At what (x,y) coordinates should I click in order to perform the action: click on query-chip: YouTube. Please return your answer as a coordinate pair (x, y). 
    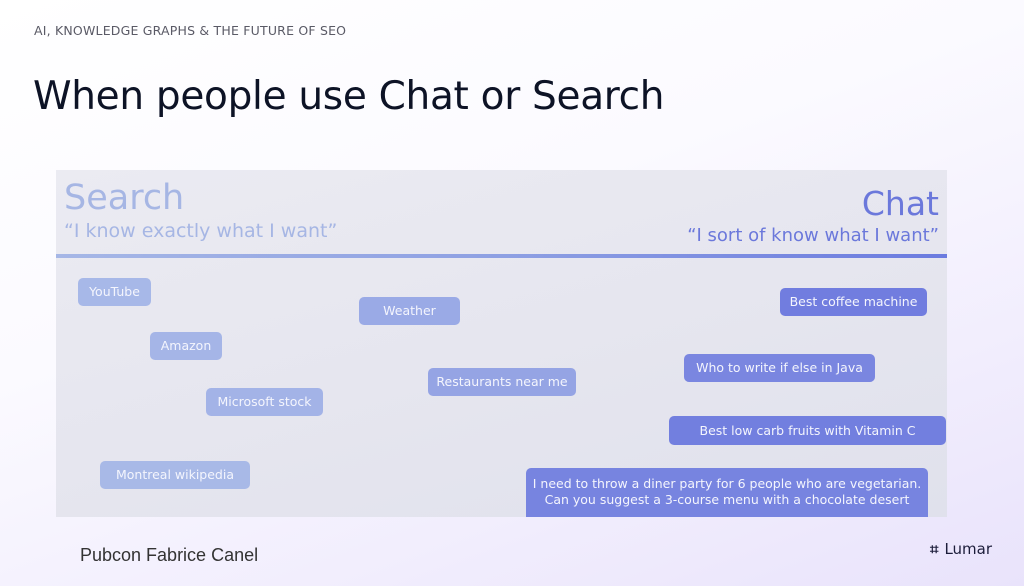
    Looking at the image, I should click on (114, 292).